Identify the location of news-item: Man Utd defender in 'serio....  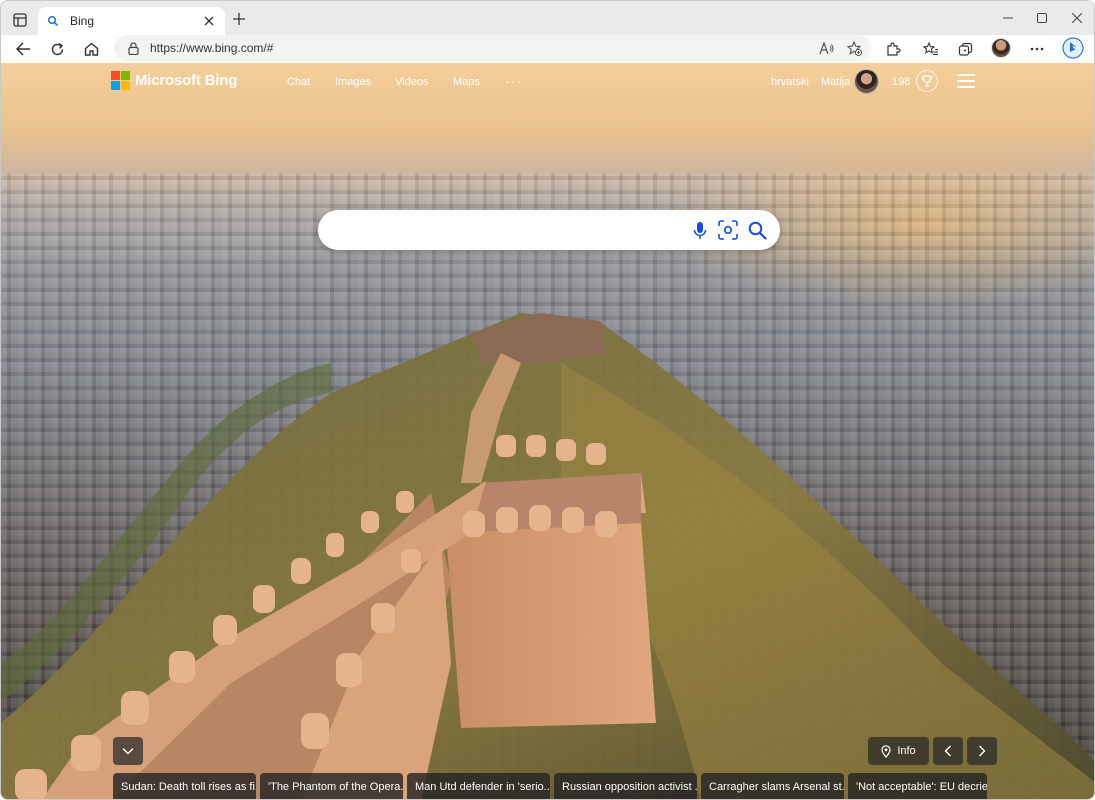
(478, 786).